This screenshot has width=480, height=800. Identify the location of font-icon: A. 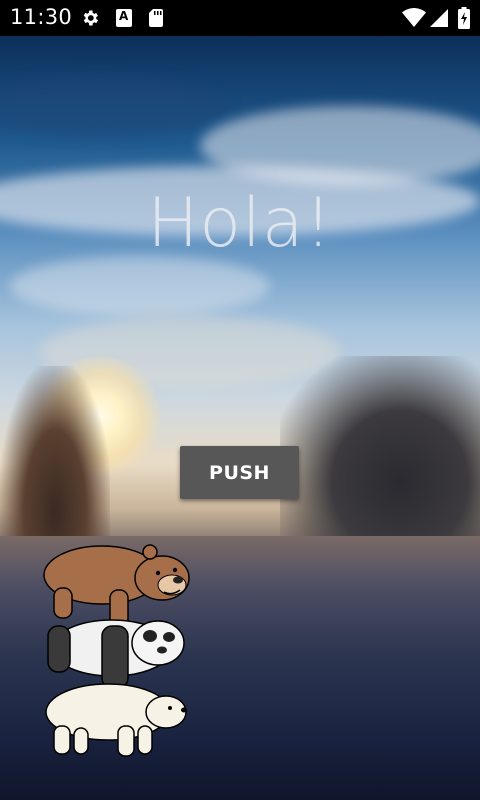
(124, 18).